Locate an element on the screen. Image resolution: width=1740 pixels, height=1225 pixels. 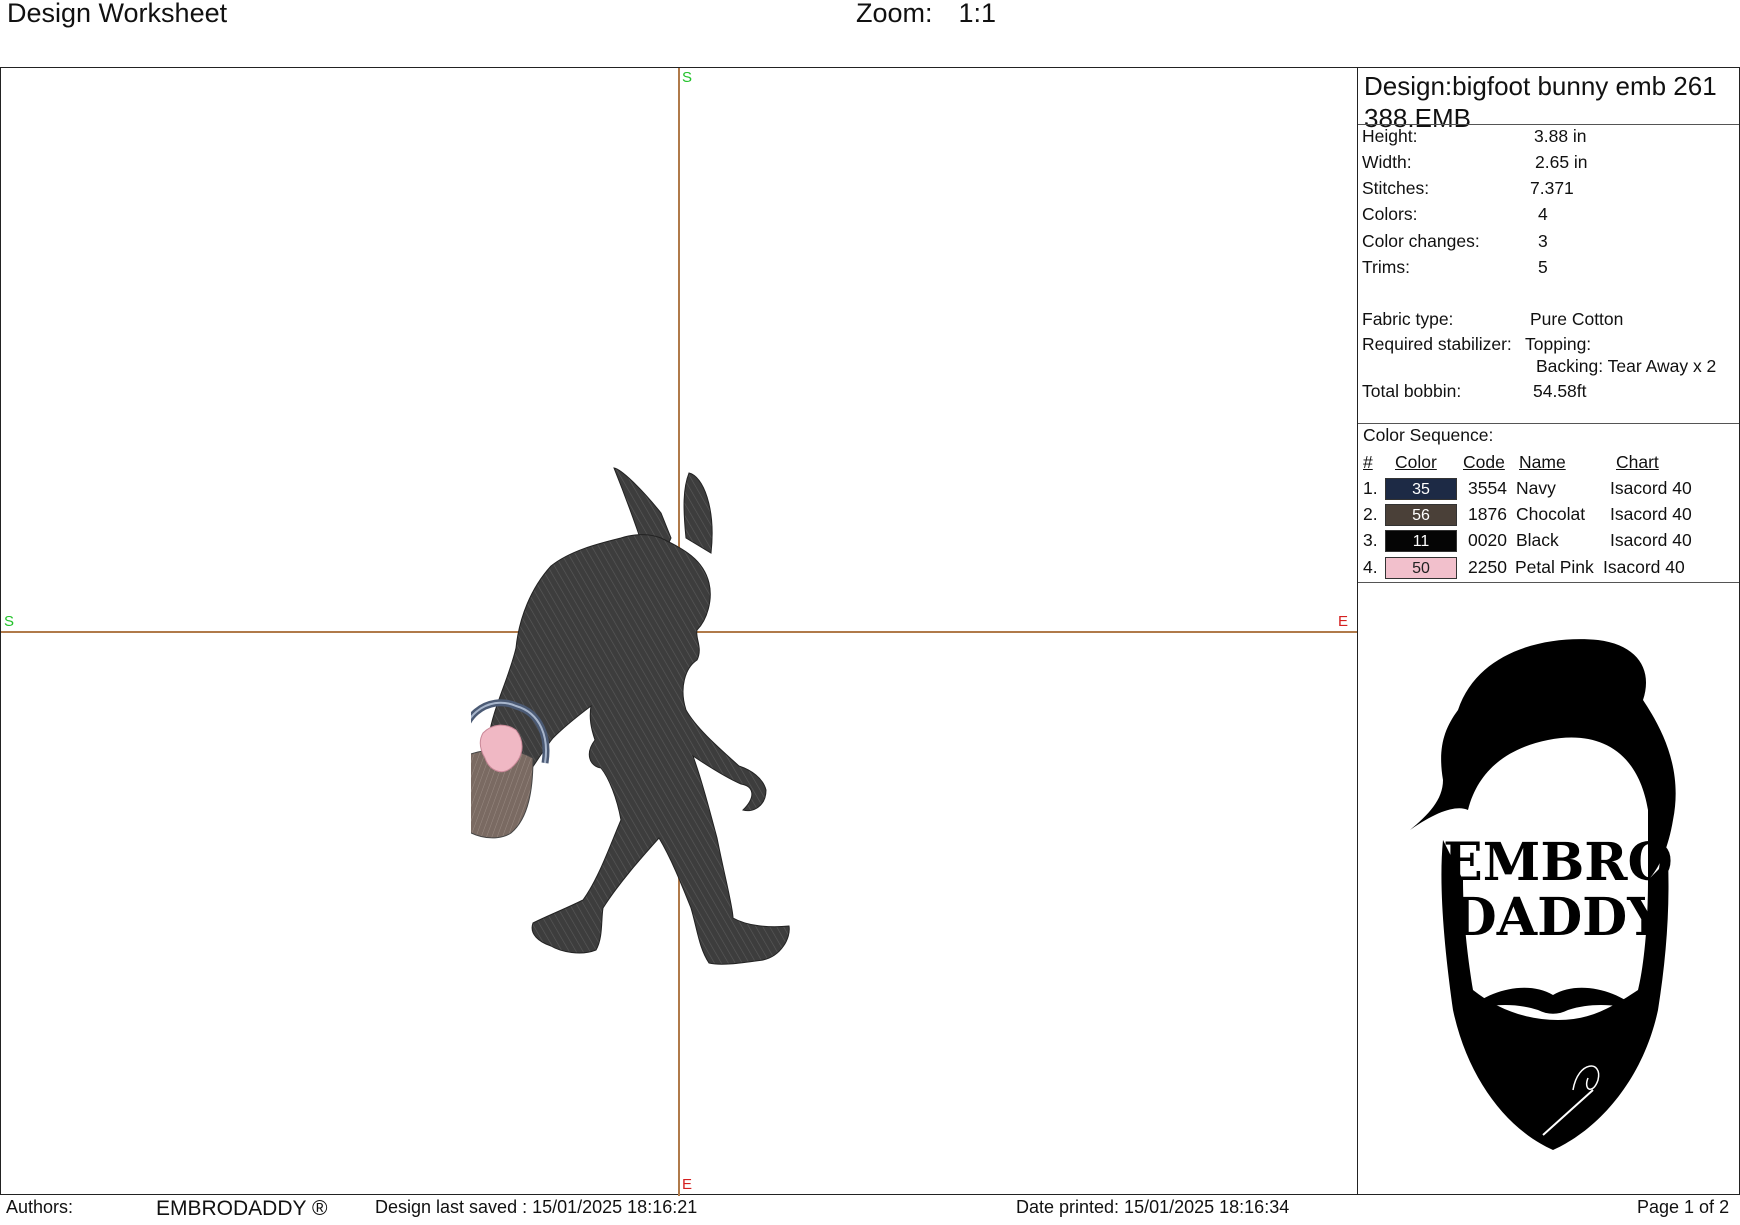
col-header-num: # is located at coordinates (1368, 462).